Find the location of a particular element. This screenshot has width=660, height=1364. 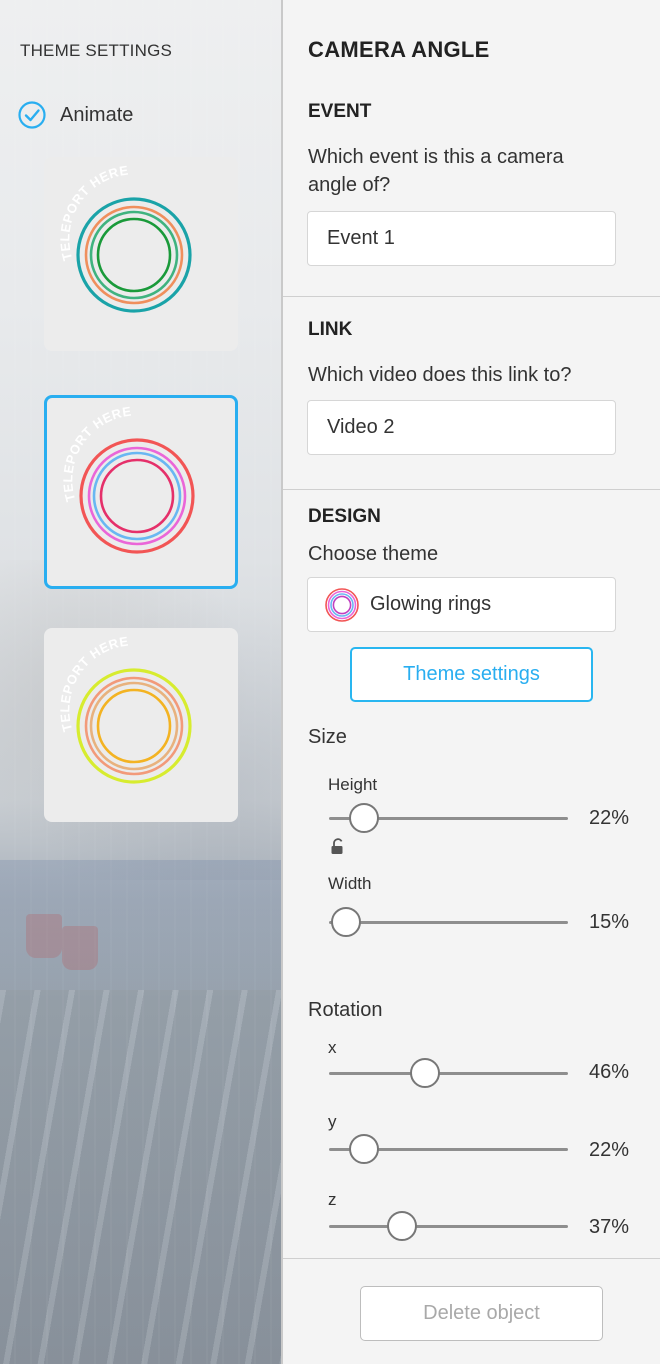

unlocked-padlock-icon is located at coordinates (338, 847).